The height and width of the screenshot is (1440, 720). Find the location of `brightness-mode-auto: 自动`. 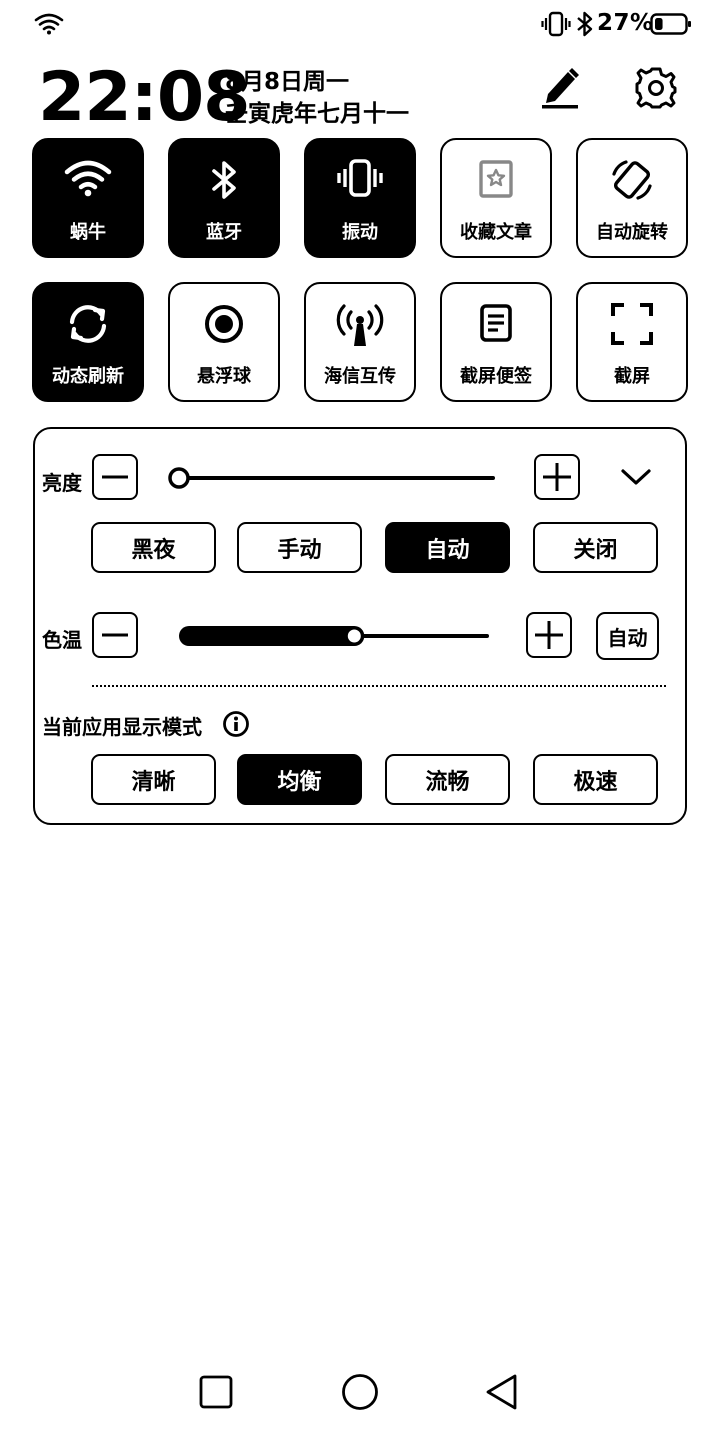

brightness-mode-auto: 自动 is located at coordinates (447, 547).